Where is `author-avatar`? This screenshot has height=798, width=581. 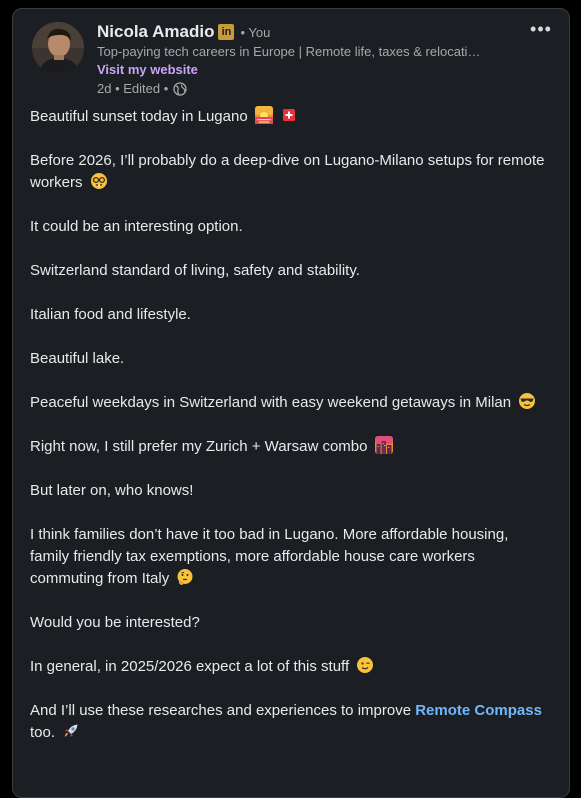
author-avatar is located at coordinates (58, 48).